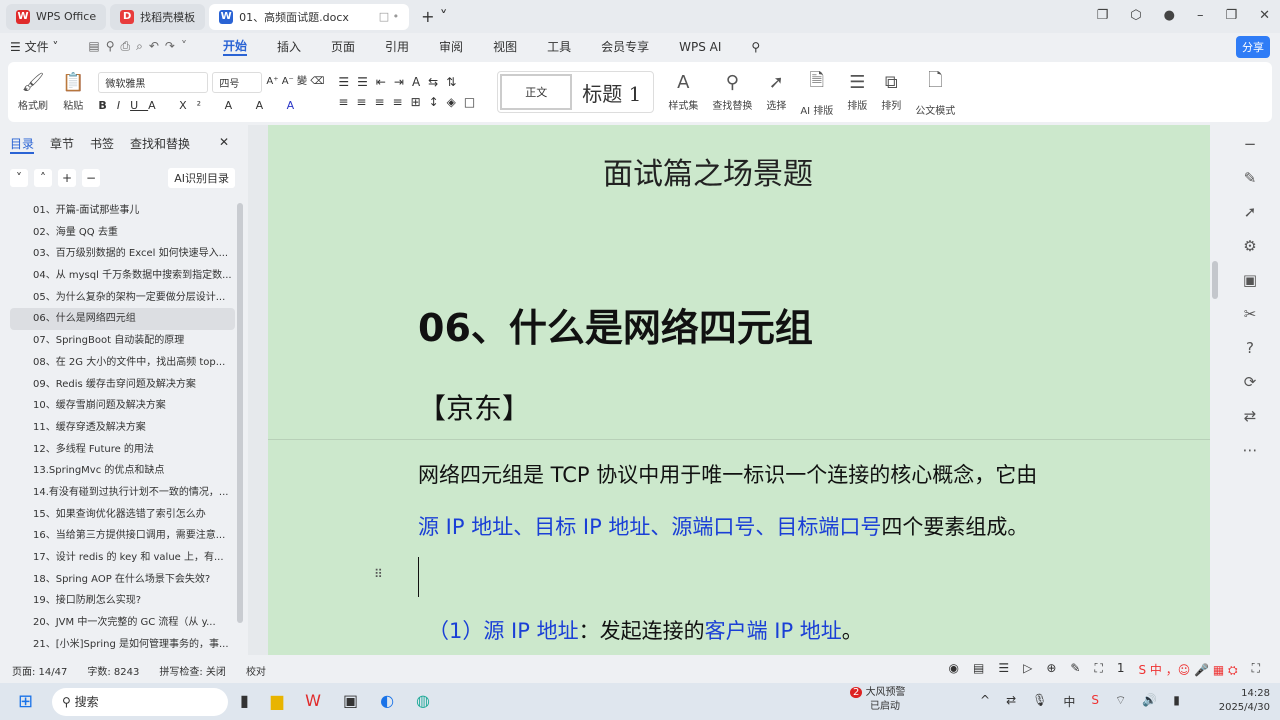 This screenshot has height=720, width=1280. What do you see at coordinates (397, 46) in the screenshot?
I see `menu-references: 引用` at bounding box center [397, 46].